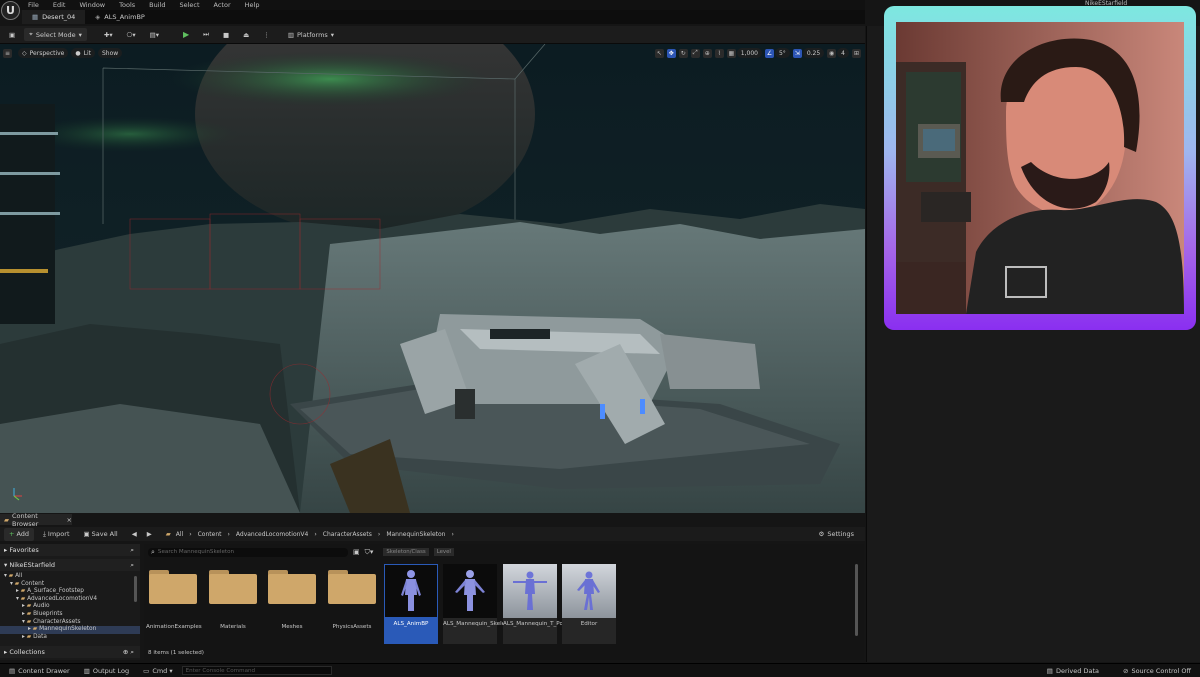 The image size is (1200, 677). Describe the element at coordinates (56, 534) in the screenshot. I see `import-button: ⤓ Import` at that location.